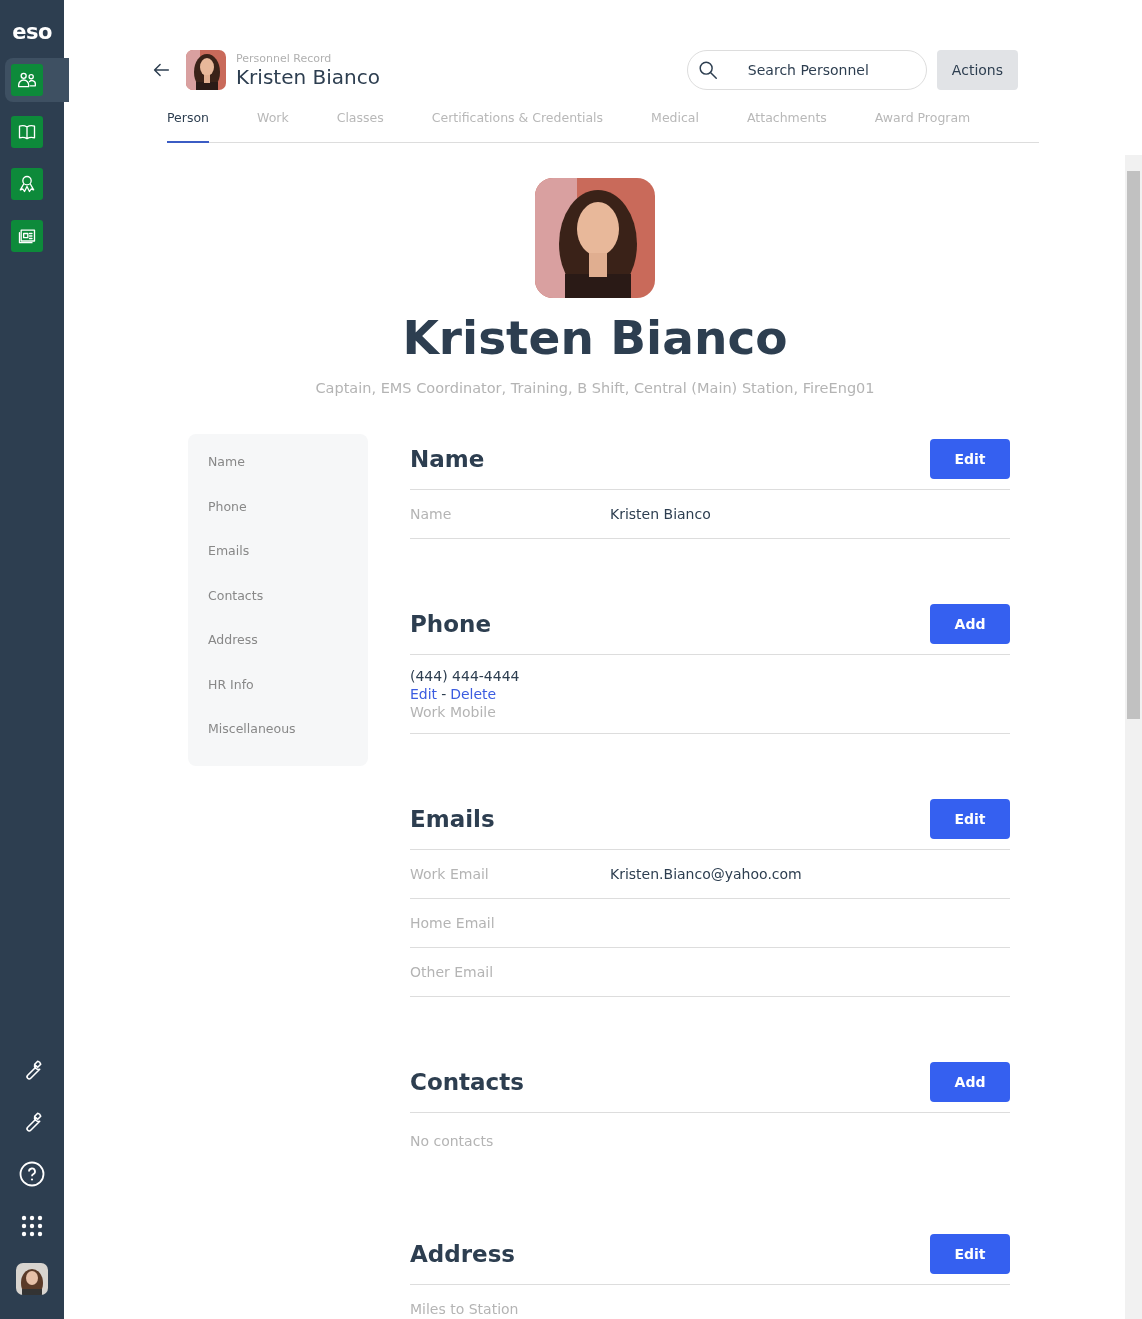 This screenshot has height=1319, width=1142. What do you see at coordinates (452, 972) in the screenshot?
I see `field-label: Other Email` at bounding box center [452, 972].